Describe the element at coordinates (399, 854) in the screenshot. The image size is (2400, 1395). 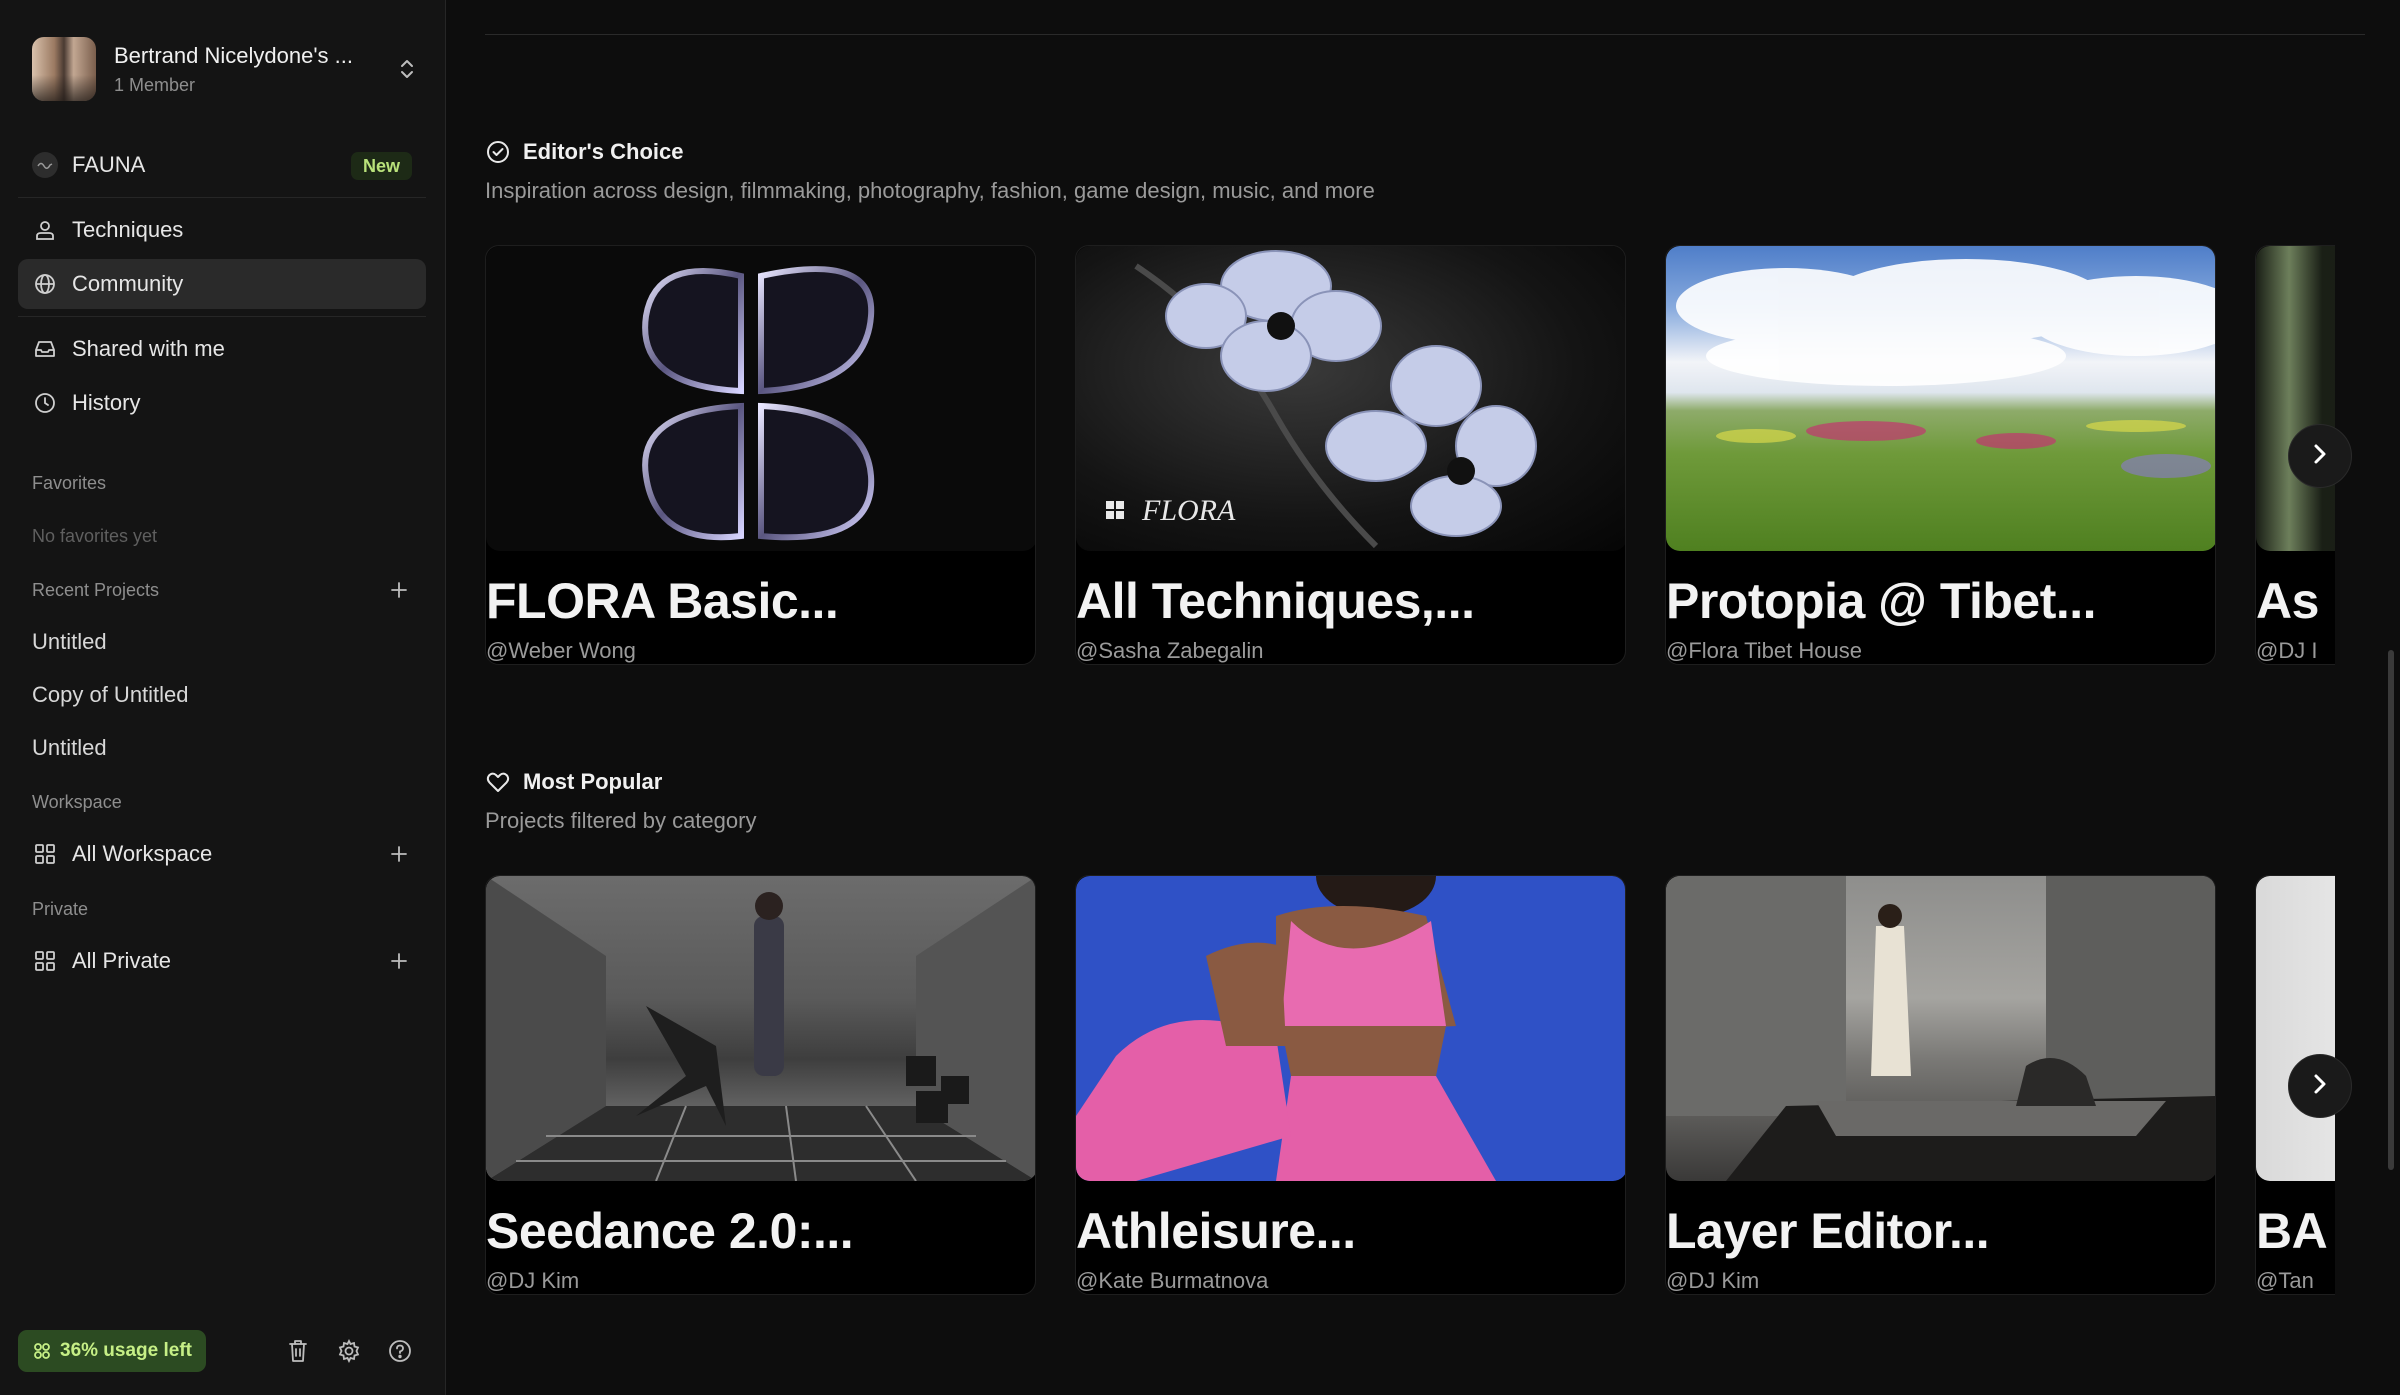
I see `add-workspace-icon` at that location.